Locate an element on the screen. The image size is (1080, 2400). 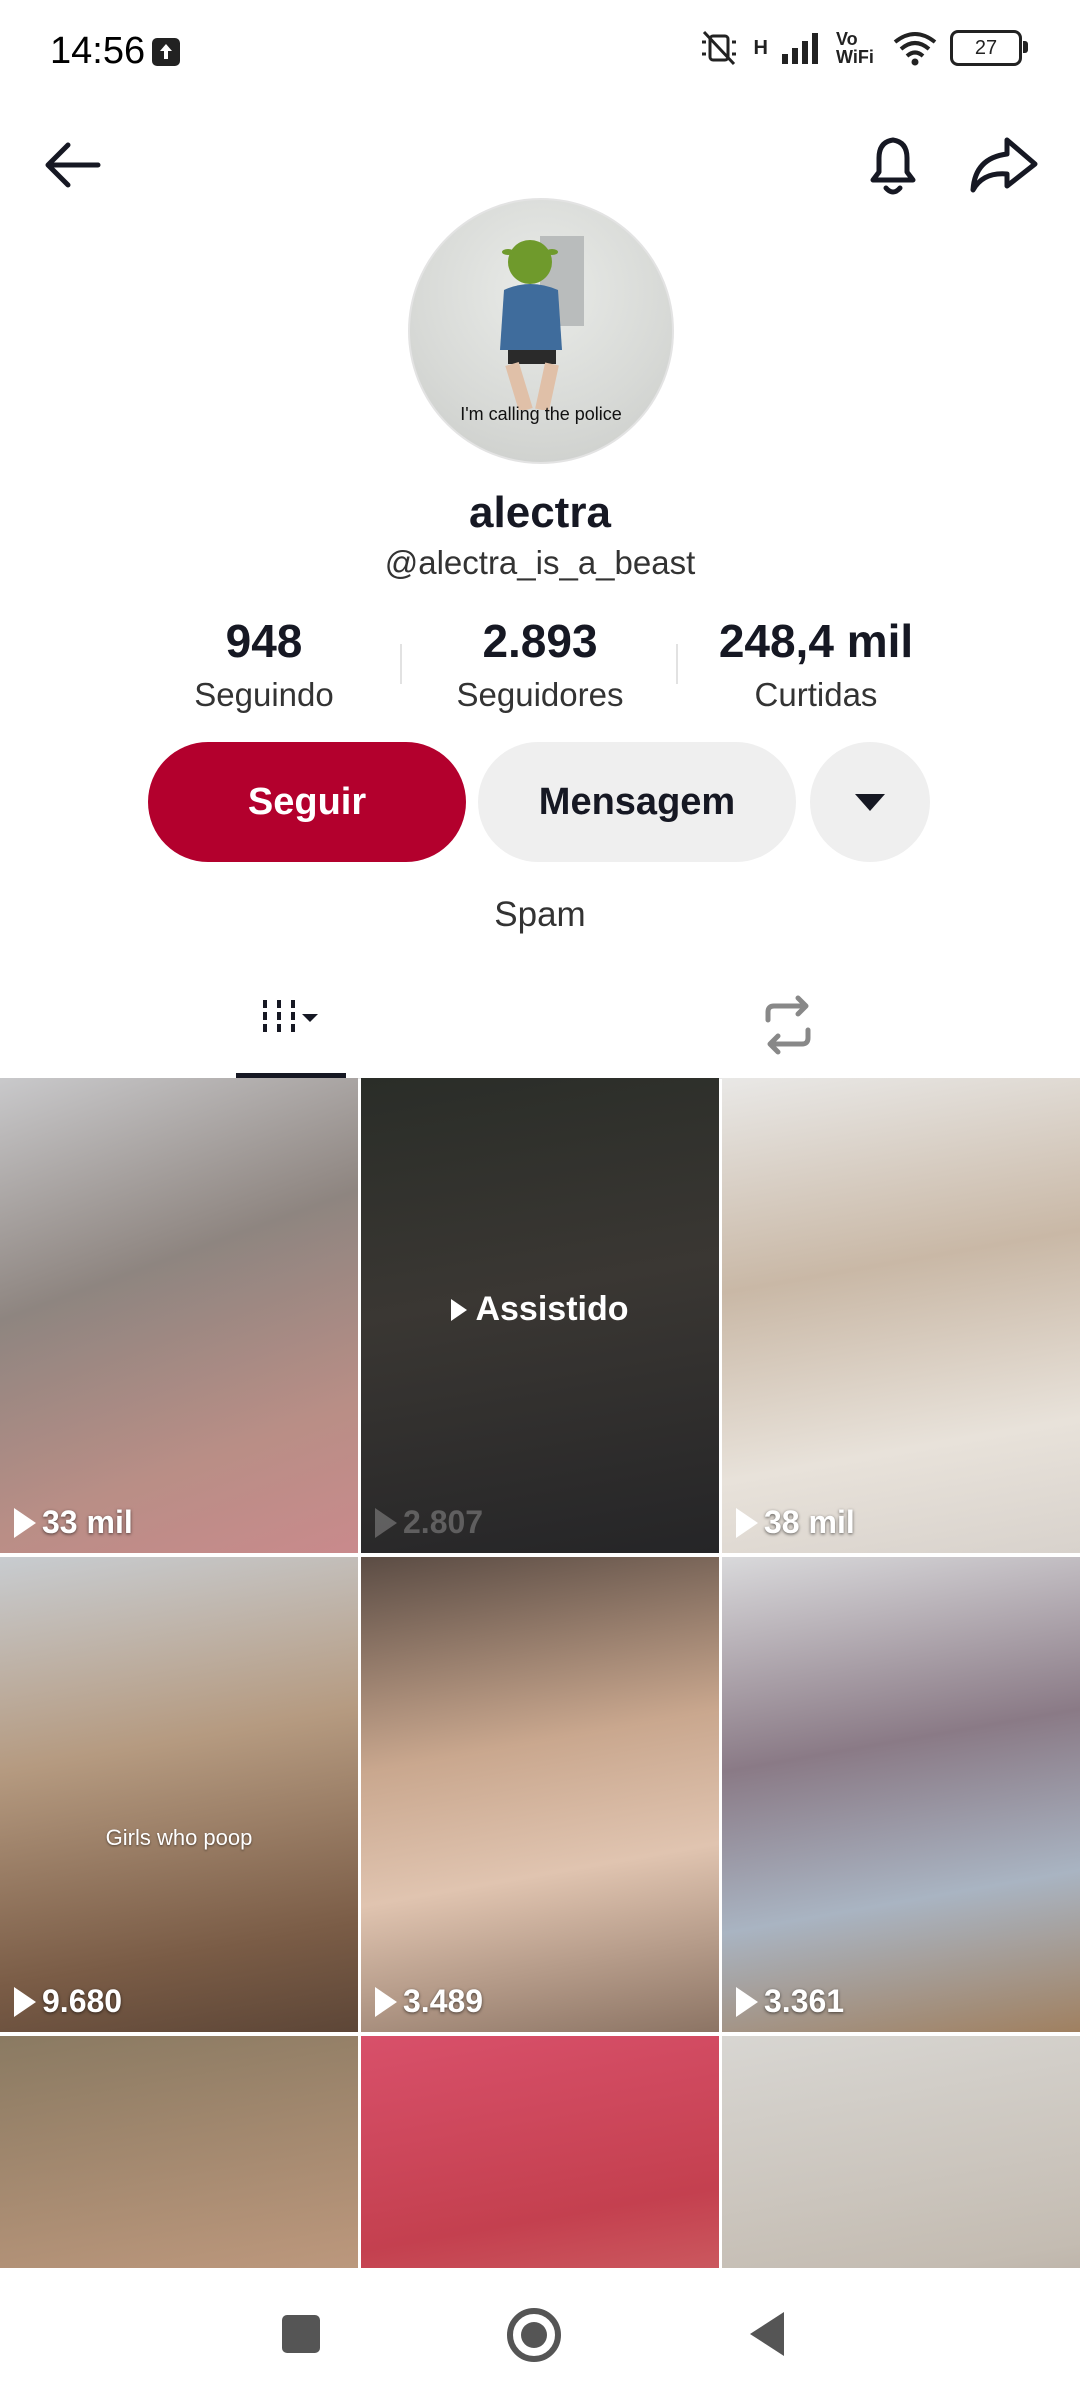
chevron-down-icon is located at coordinates (870, 802).